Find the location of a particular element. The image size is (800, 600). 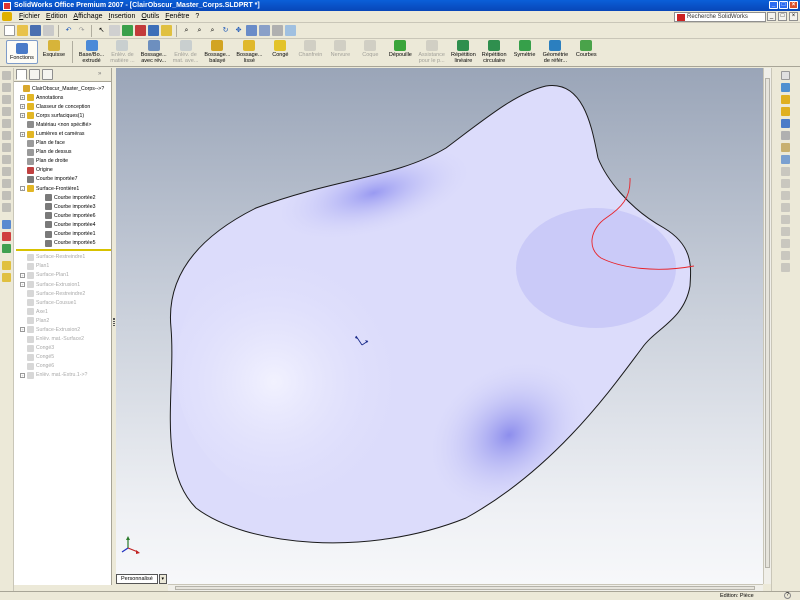

tree-item: Courbe importée4 is located at coordinates (63, 224).